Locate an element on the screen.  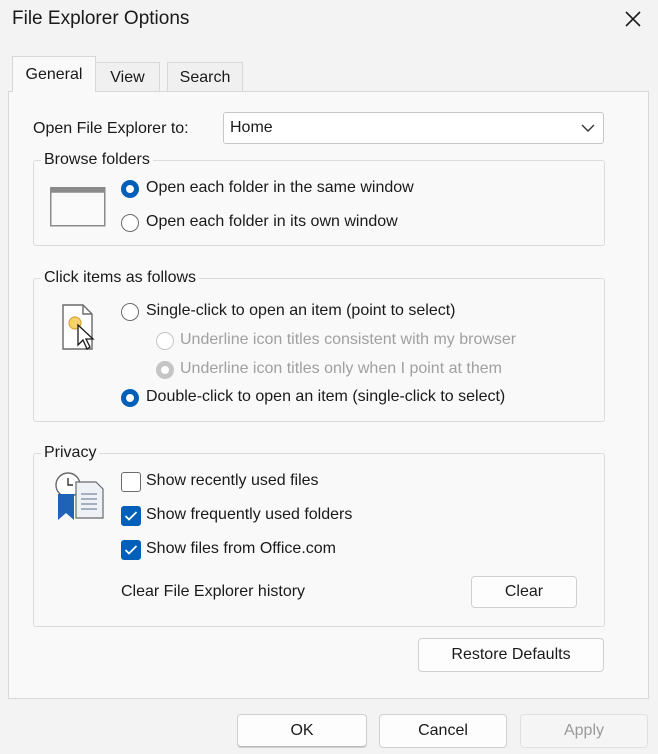
pointer-file-icon is located at coordinates (78, 327).